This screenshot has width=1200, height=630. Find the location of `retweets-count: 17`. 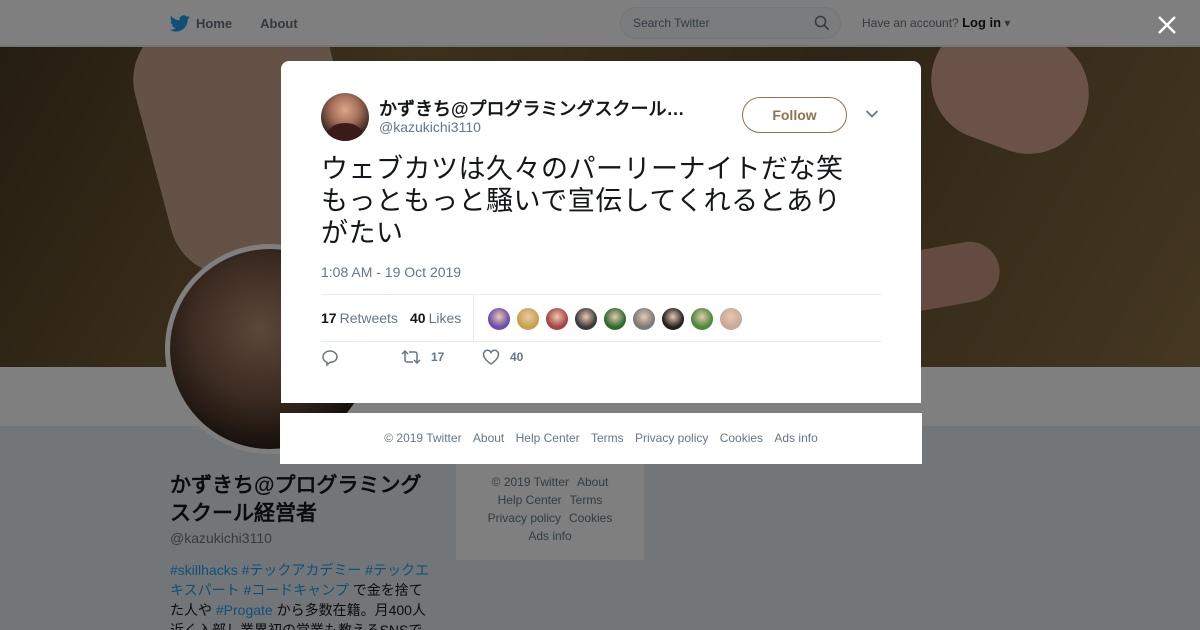

retweets-count: 17 is located at coordinates (329, 318).